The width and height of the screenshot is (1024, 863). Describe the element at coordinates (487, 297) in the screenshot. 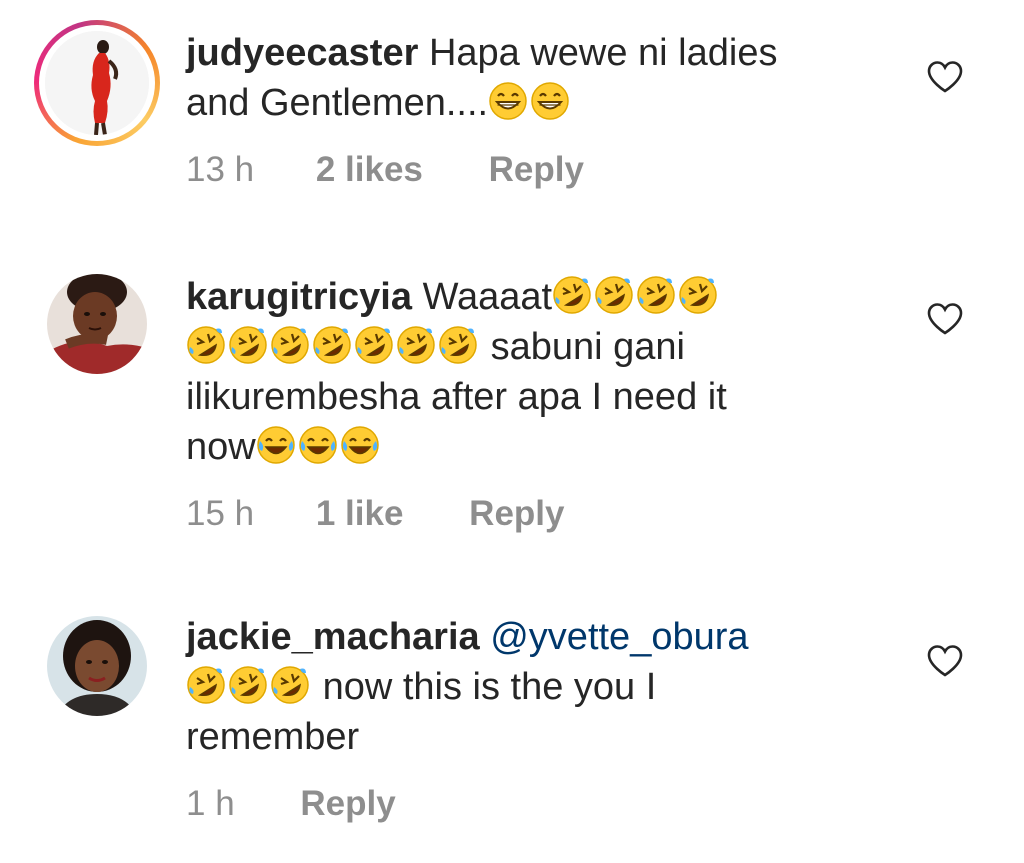

I see `comment-body: Waaaat` at that location.